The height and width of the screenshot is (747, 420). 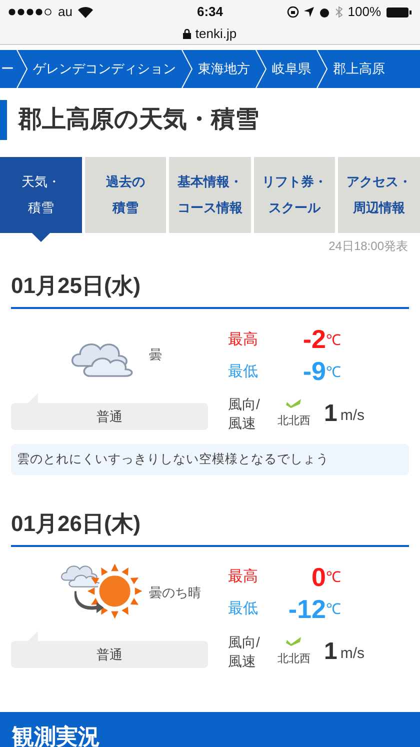 I want to click on section-tab: 過去の 積雪, so click(x=125, y=195).